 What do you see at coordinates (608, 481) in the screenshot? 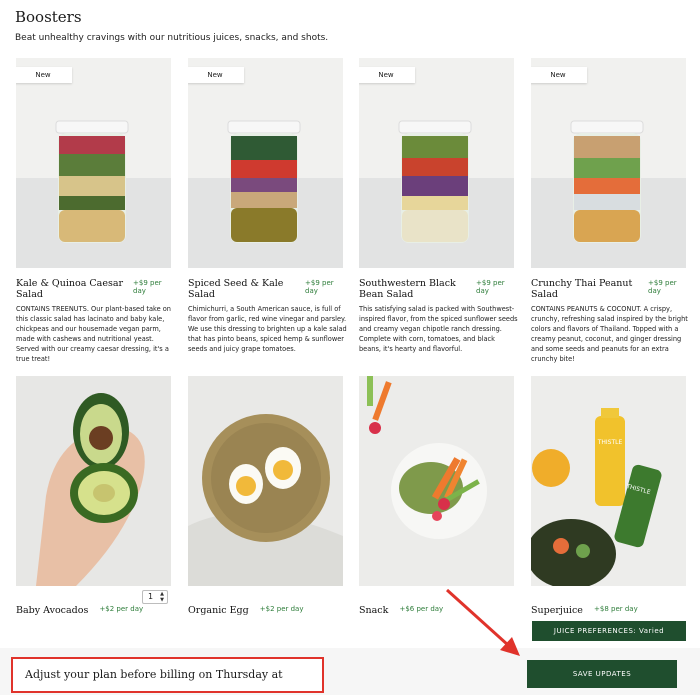
I see `booster-image: THISTLE THISTLE` at bounding box center [608, 481].